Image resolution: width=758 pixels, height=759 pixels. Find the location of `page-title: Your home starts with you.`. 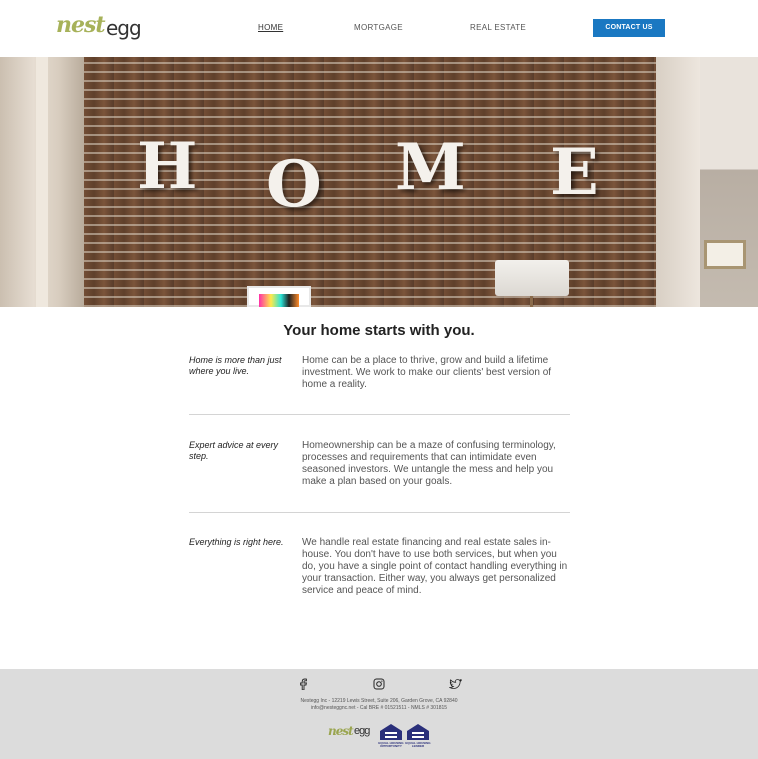

page-title: Your home starts with you. is located at coordinates (379, 330).